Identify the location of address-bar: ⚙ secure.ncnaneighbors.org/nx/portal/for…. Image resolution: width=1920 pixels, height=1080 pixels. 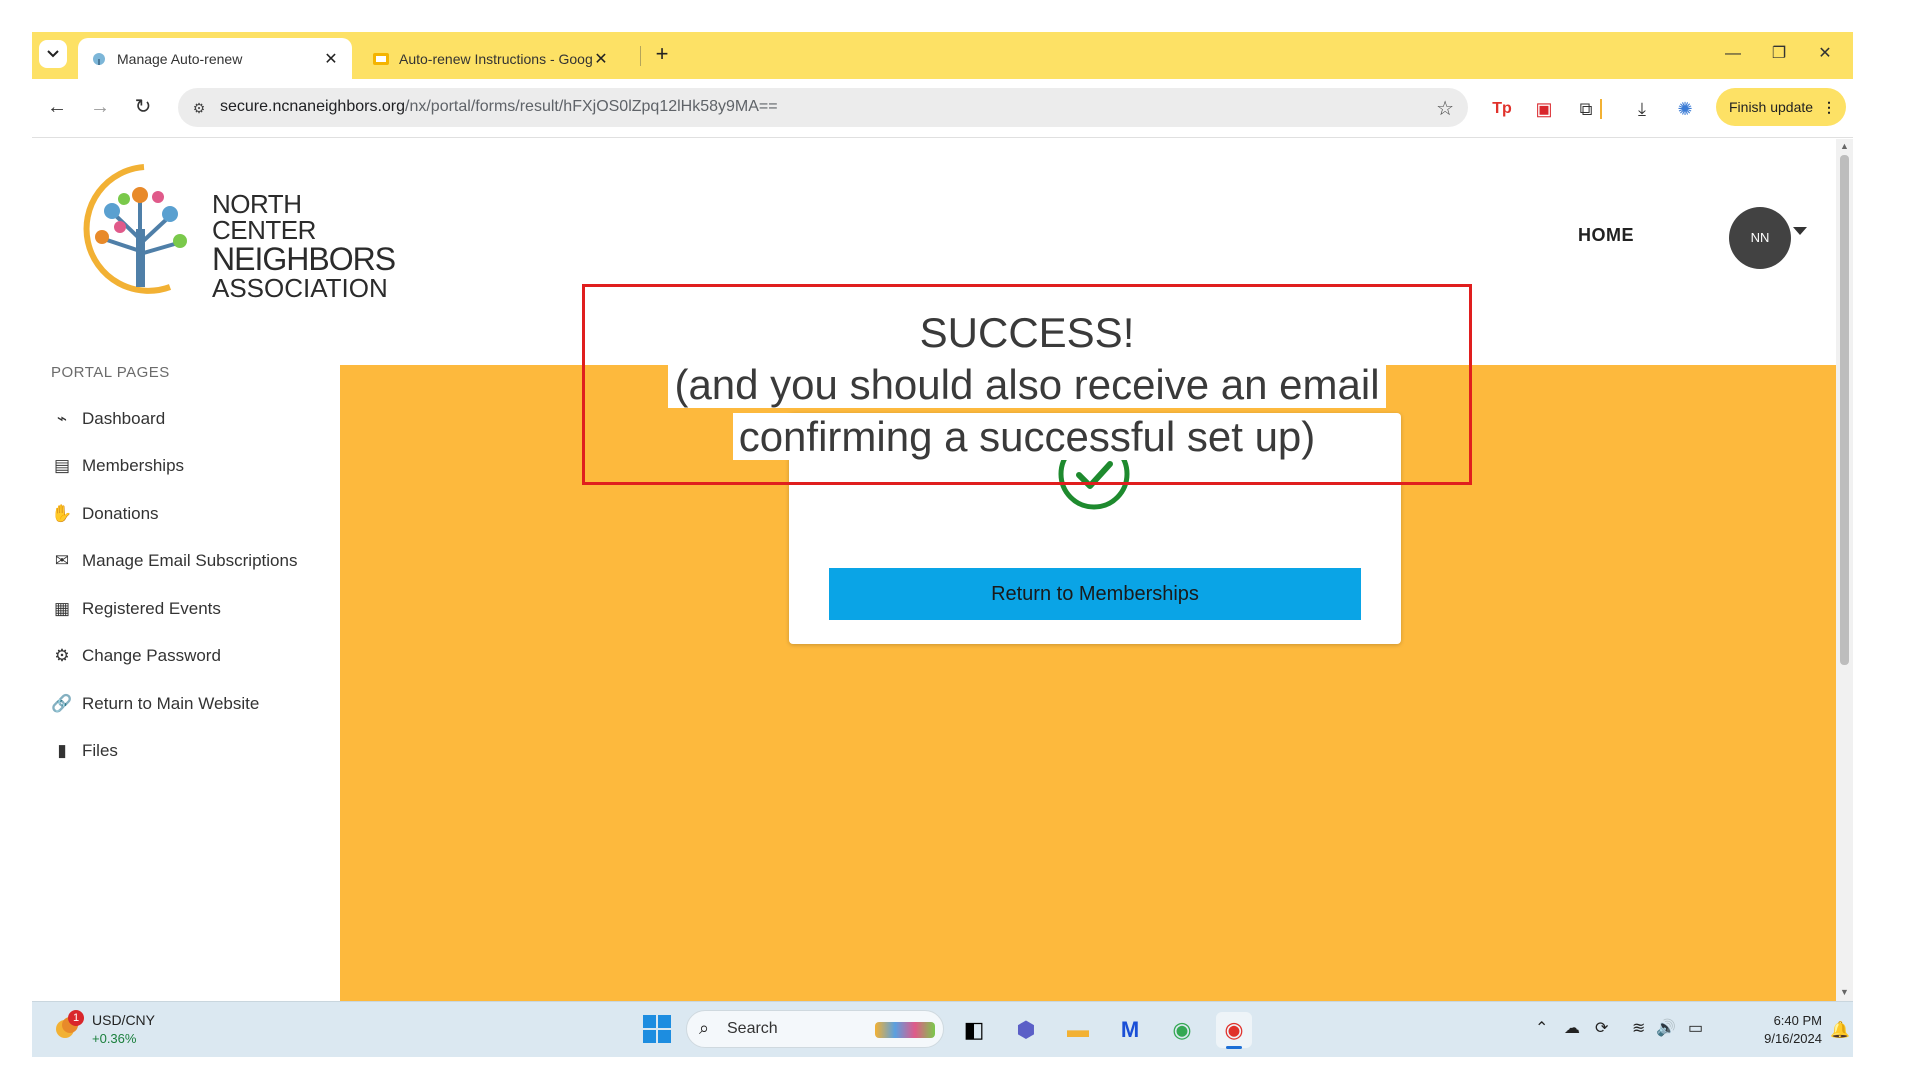
(823, 107).